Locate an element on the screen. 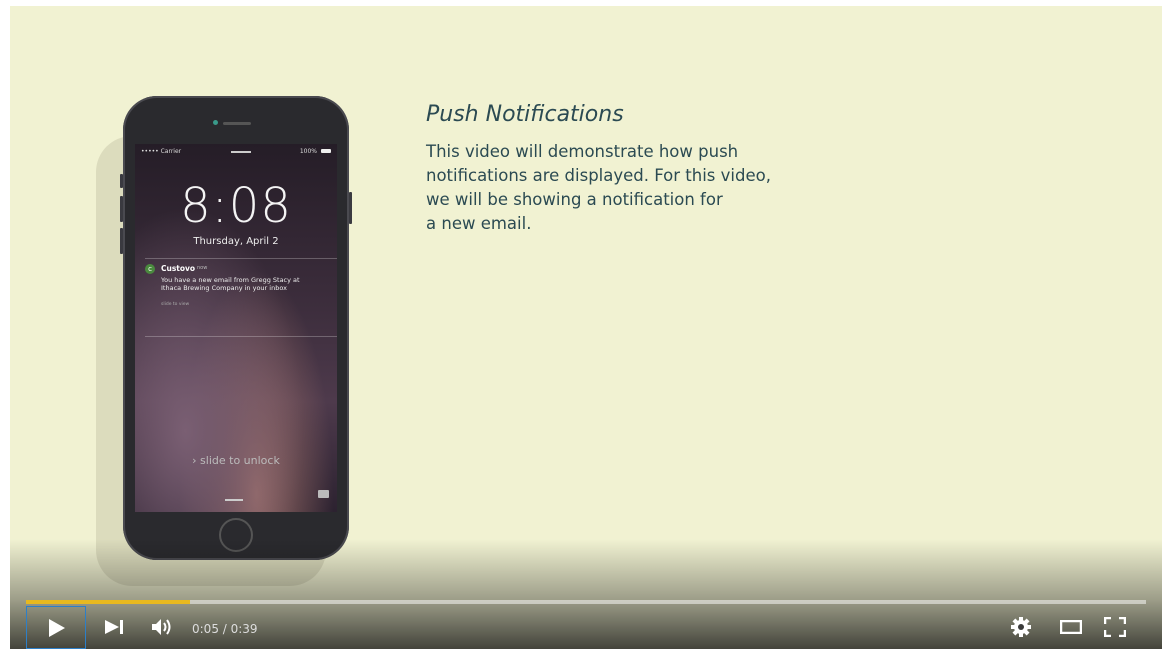 The width and height of the screenshot is (1167, 649). progress-played is located at coordinates (108, 602).